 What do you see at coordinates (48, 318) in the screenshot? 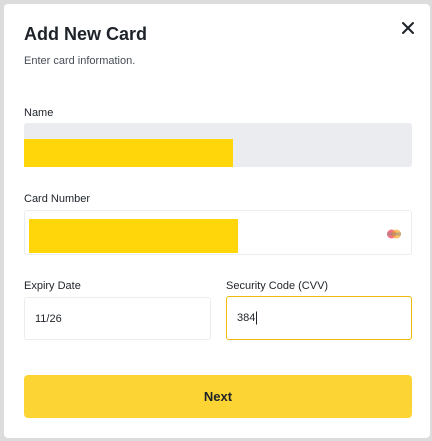
I see `expiry-value: 11/26` at bounding box center [48, 318].